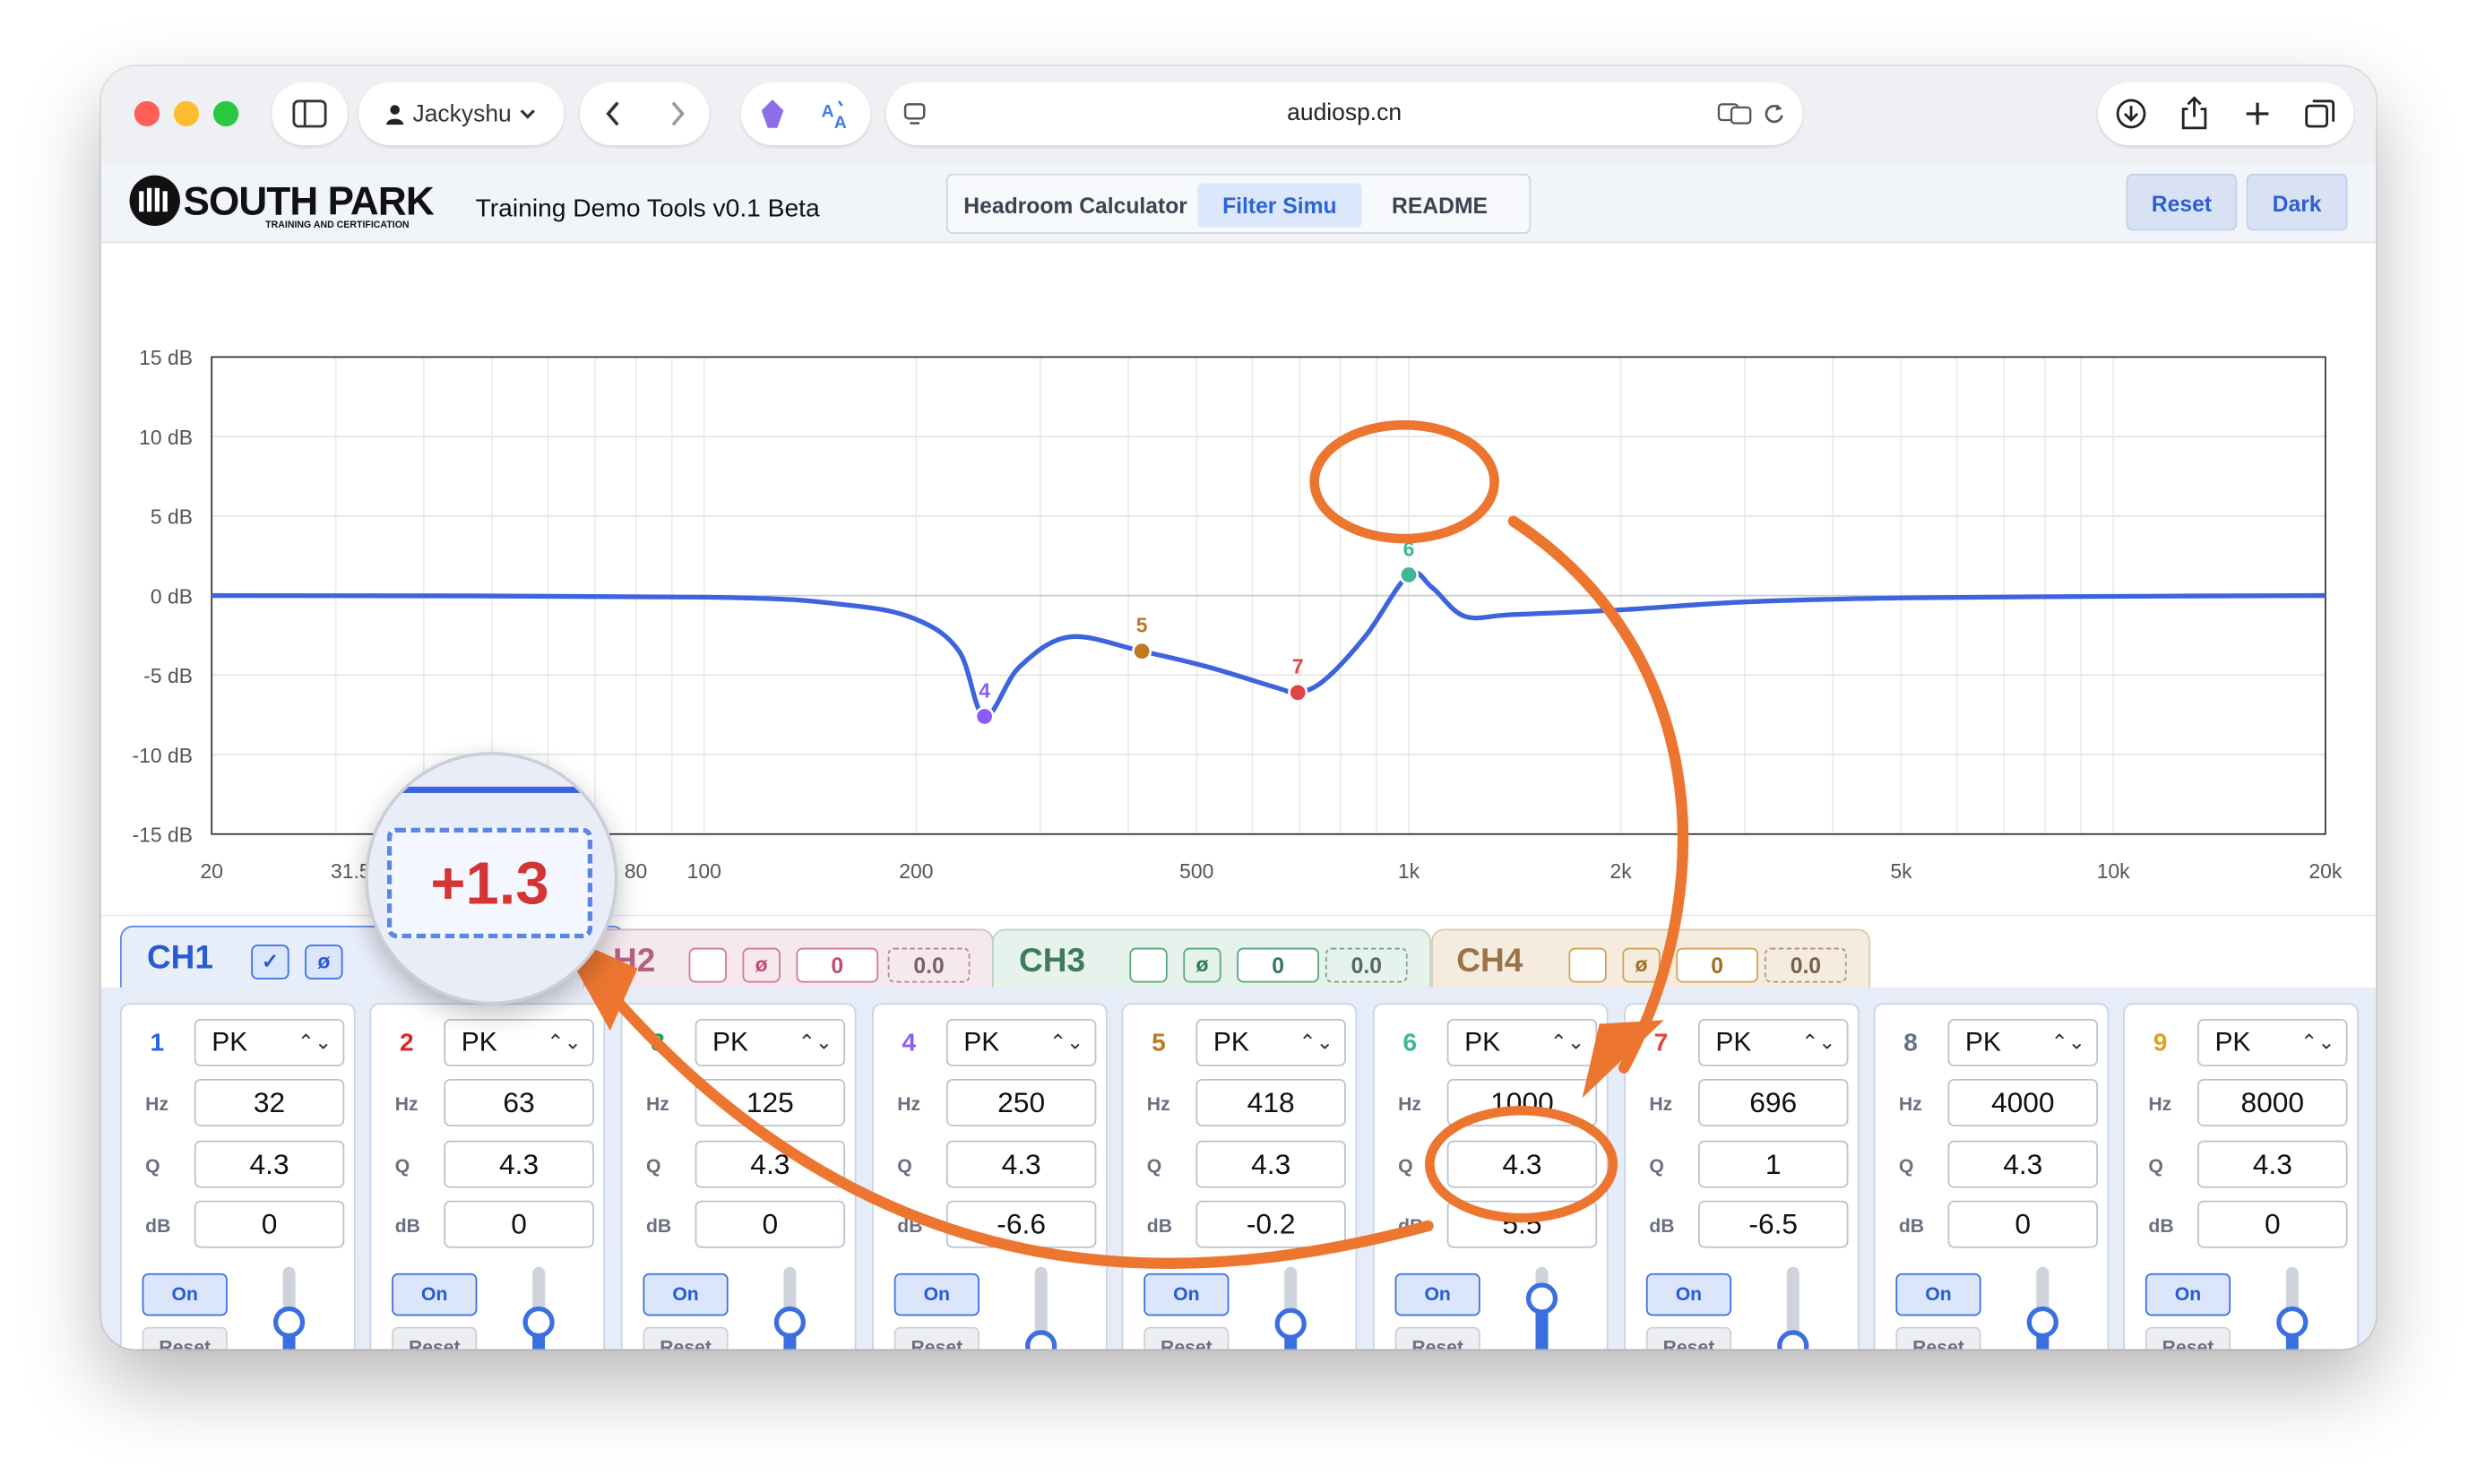 The height and width of the screenshot is (1484, 2477). Describe the element at coordinates (1774, 1164) in the screenshot. I see `q-field: 1` at that location.